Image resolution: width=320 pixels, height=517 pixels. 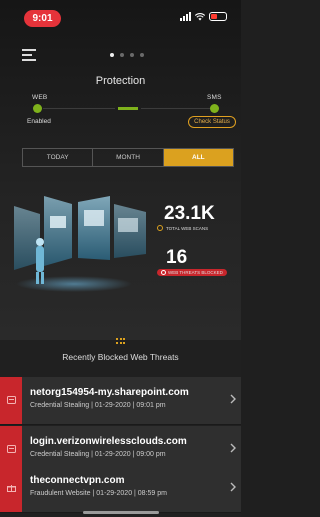 What do you see at coordinates (120, 17) in the screenshot?
I see `status-bar: 9:01` at bounding box center [120, 17].